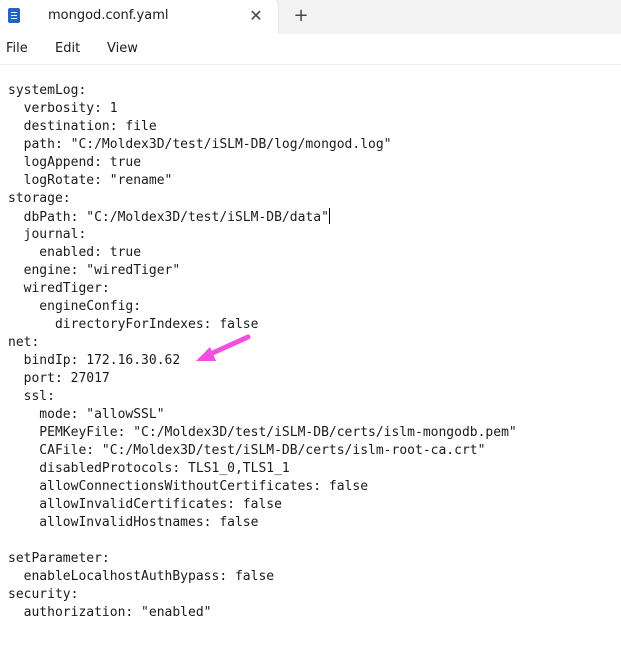 This screenshot has width=621, height=662. Describe the element at coordinates (90, 180) in the screenshot. I see `editor-line: logRotate: "rename"` at that location.